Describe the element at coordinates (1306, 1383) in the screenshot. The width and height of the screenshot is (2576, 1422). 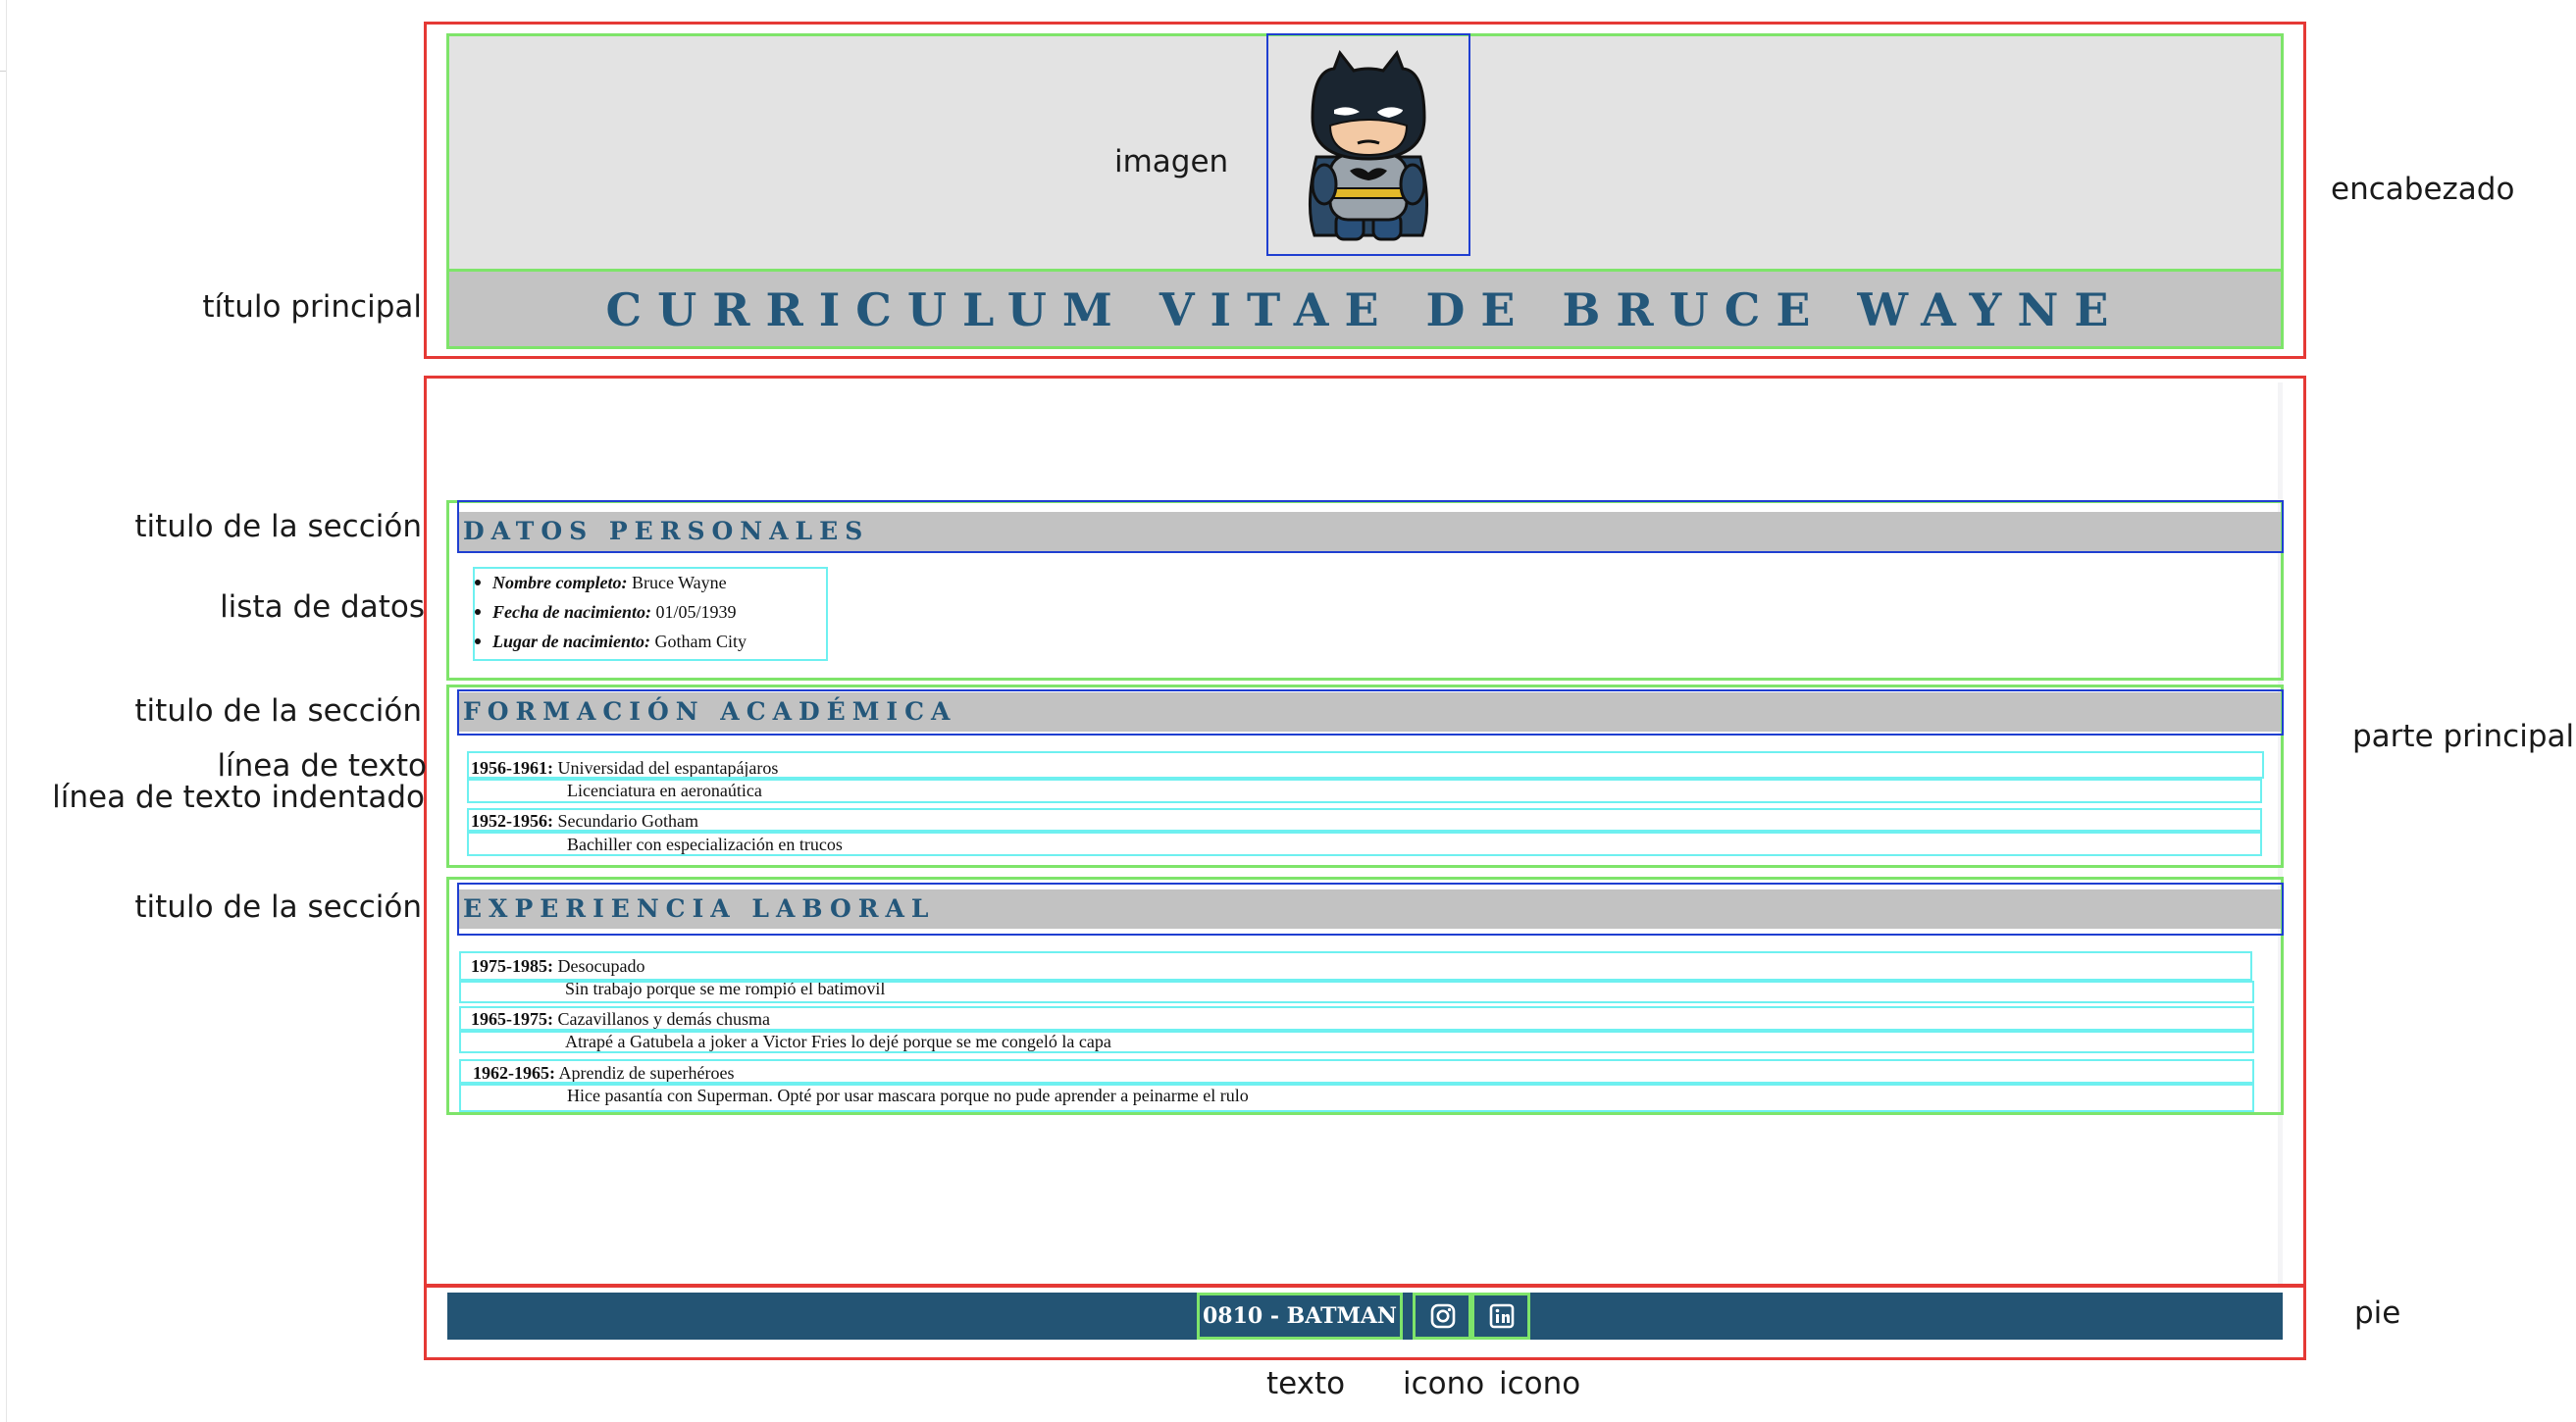
I see `label-texto: texto` at that location.